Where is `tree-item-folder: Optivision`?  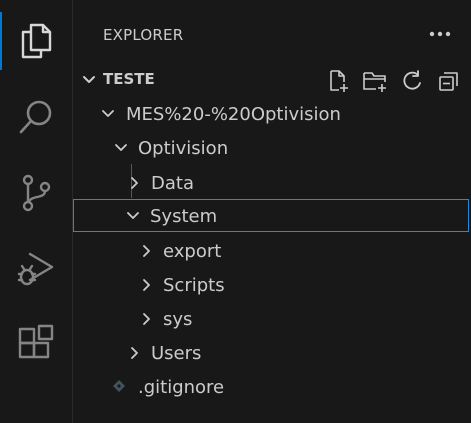
tree-item-folder: Optivision is located at coordinates (271, 147).